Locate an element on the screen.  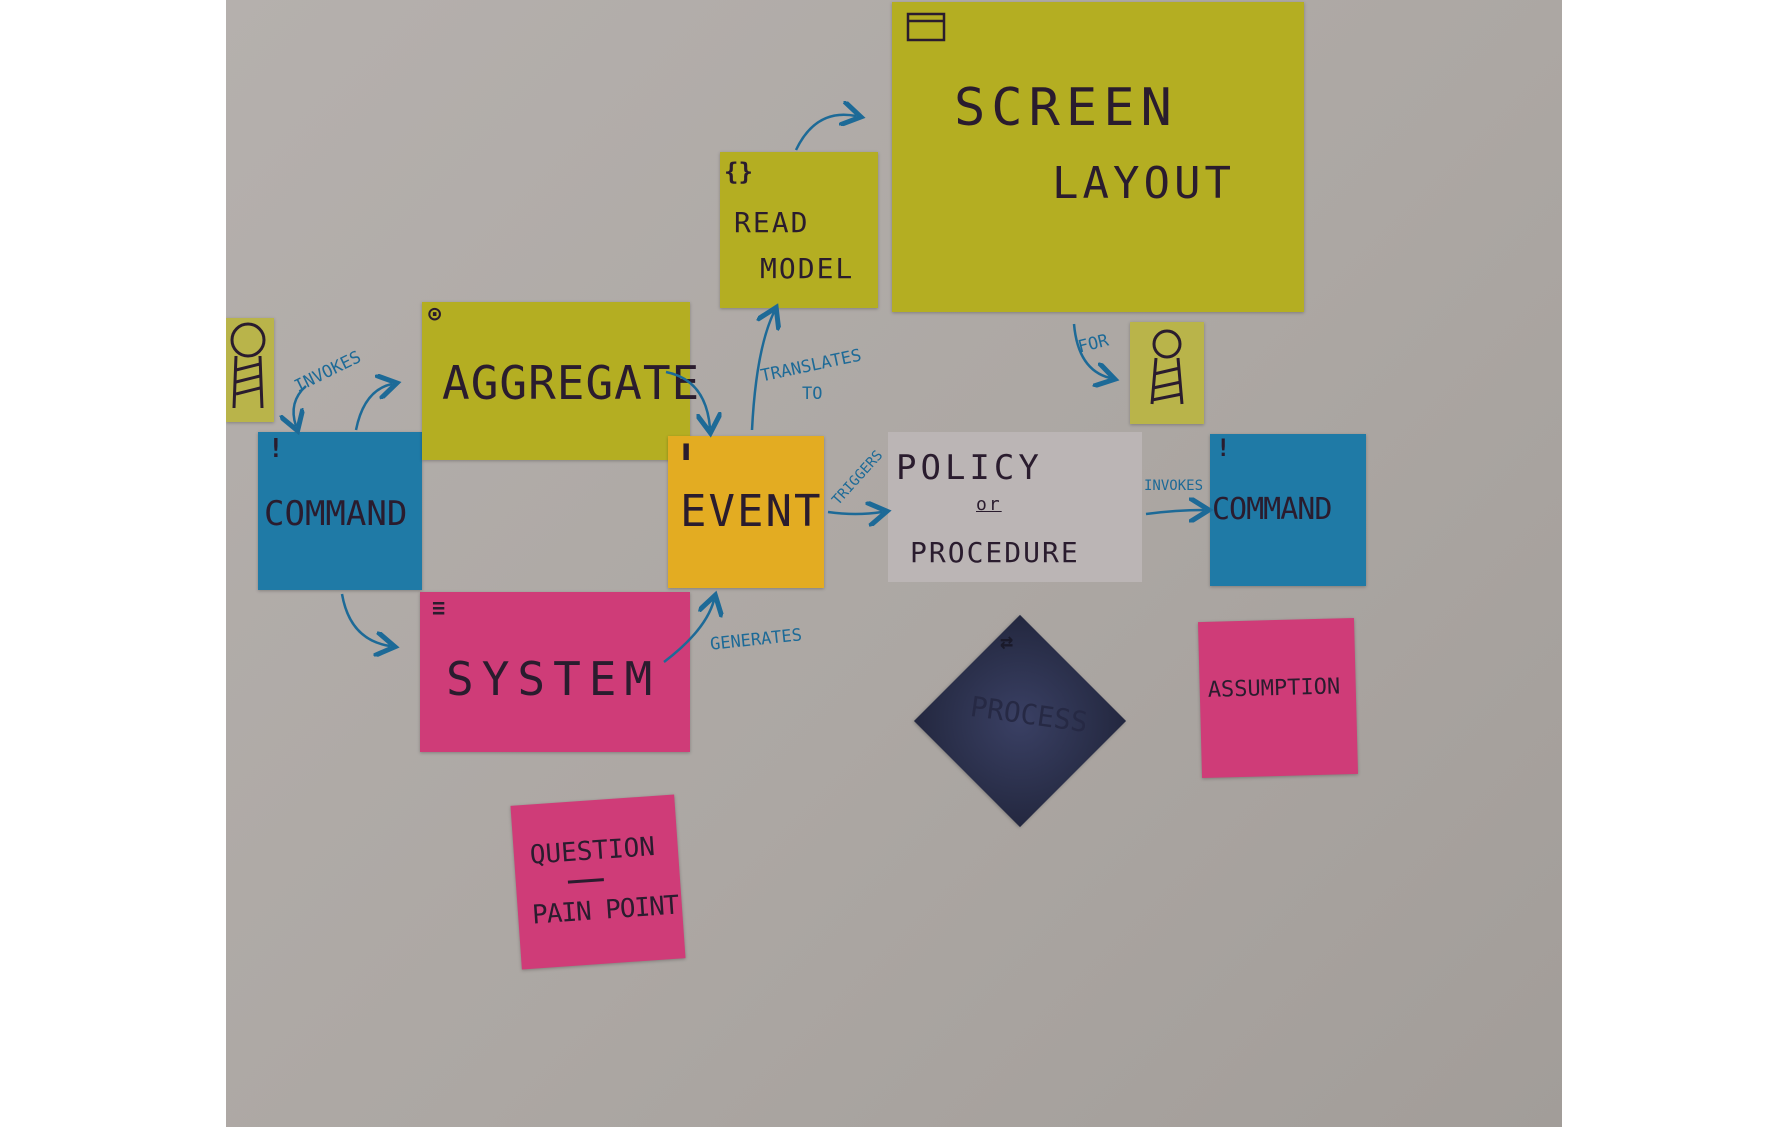
arrow-system-to-event is located at coordinates (688, 631).